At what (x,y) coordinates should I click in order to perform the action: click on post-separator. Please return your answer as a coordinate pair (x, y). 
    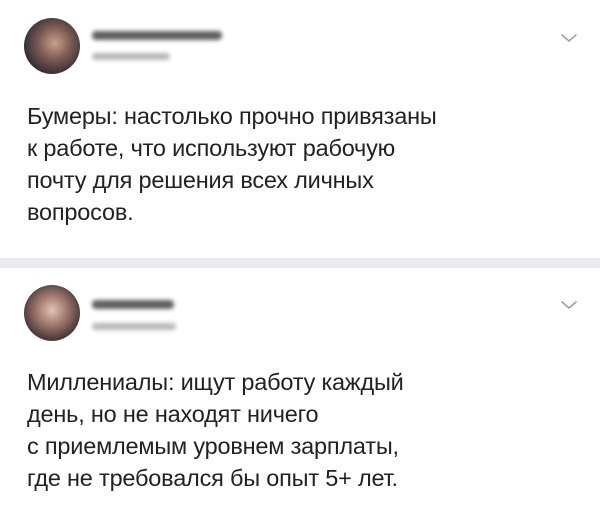
    Looking at the image, I should click on (300, 263).